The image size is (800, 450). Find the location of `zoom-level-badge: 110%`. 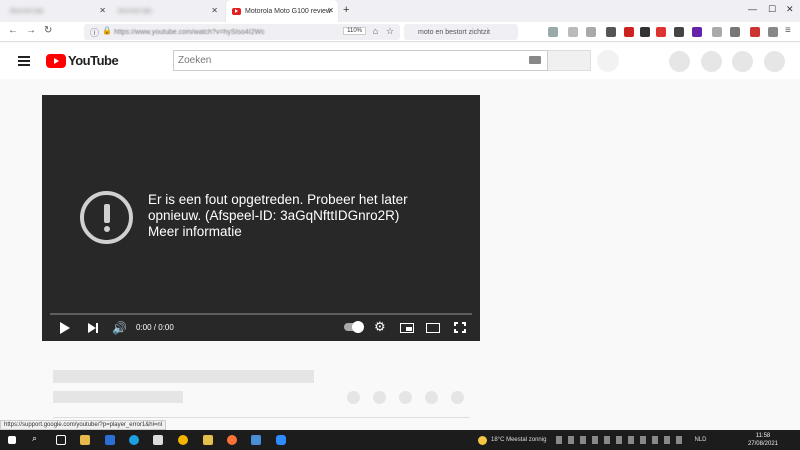

zoom-level-badge: 110% is located at coordinates (354, 31).